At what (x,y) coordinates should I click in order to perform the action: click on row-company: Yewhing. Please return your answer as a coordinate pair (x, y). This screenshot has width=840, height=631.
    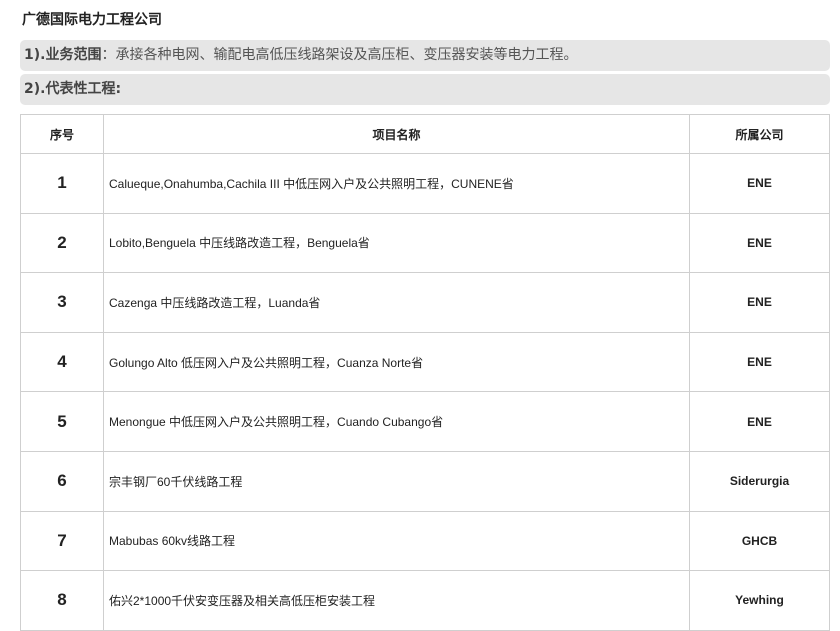
    Looking at the image, I should click on (759, 600).